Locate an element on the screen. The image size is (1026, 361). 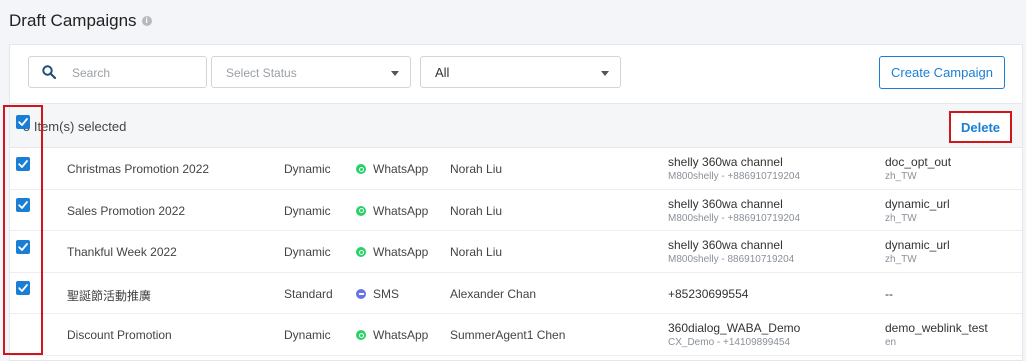
filter-select: All is located at coordinates (520, 72).